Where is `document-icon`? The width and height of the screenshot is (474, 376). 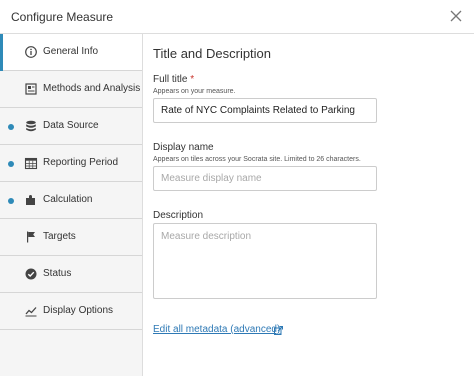 document-icon is located at coordinates (31, 89).